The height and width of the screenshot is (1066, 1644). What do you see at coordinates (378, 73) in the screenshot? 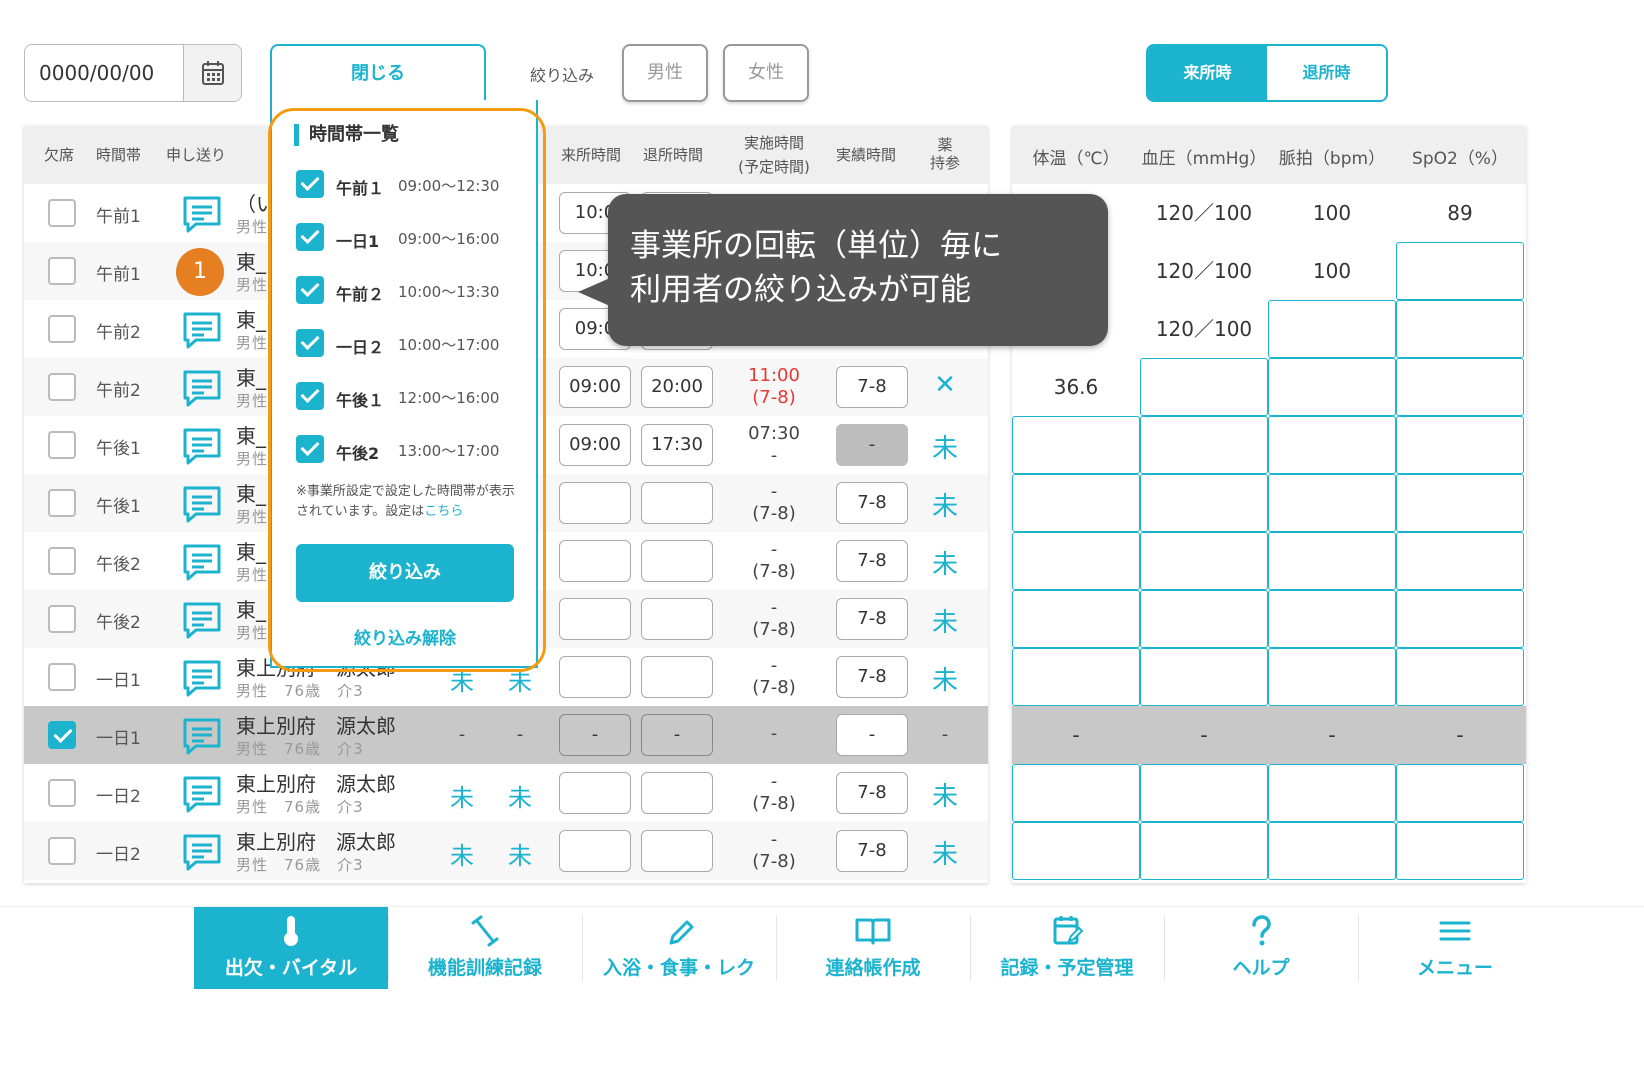
I see `close-timezone-button: 閉じる` at bounding box center [378, 73].